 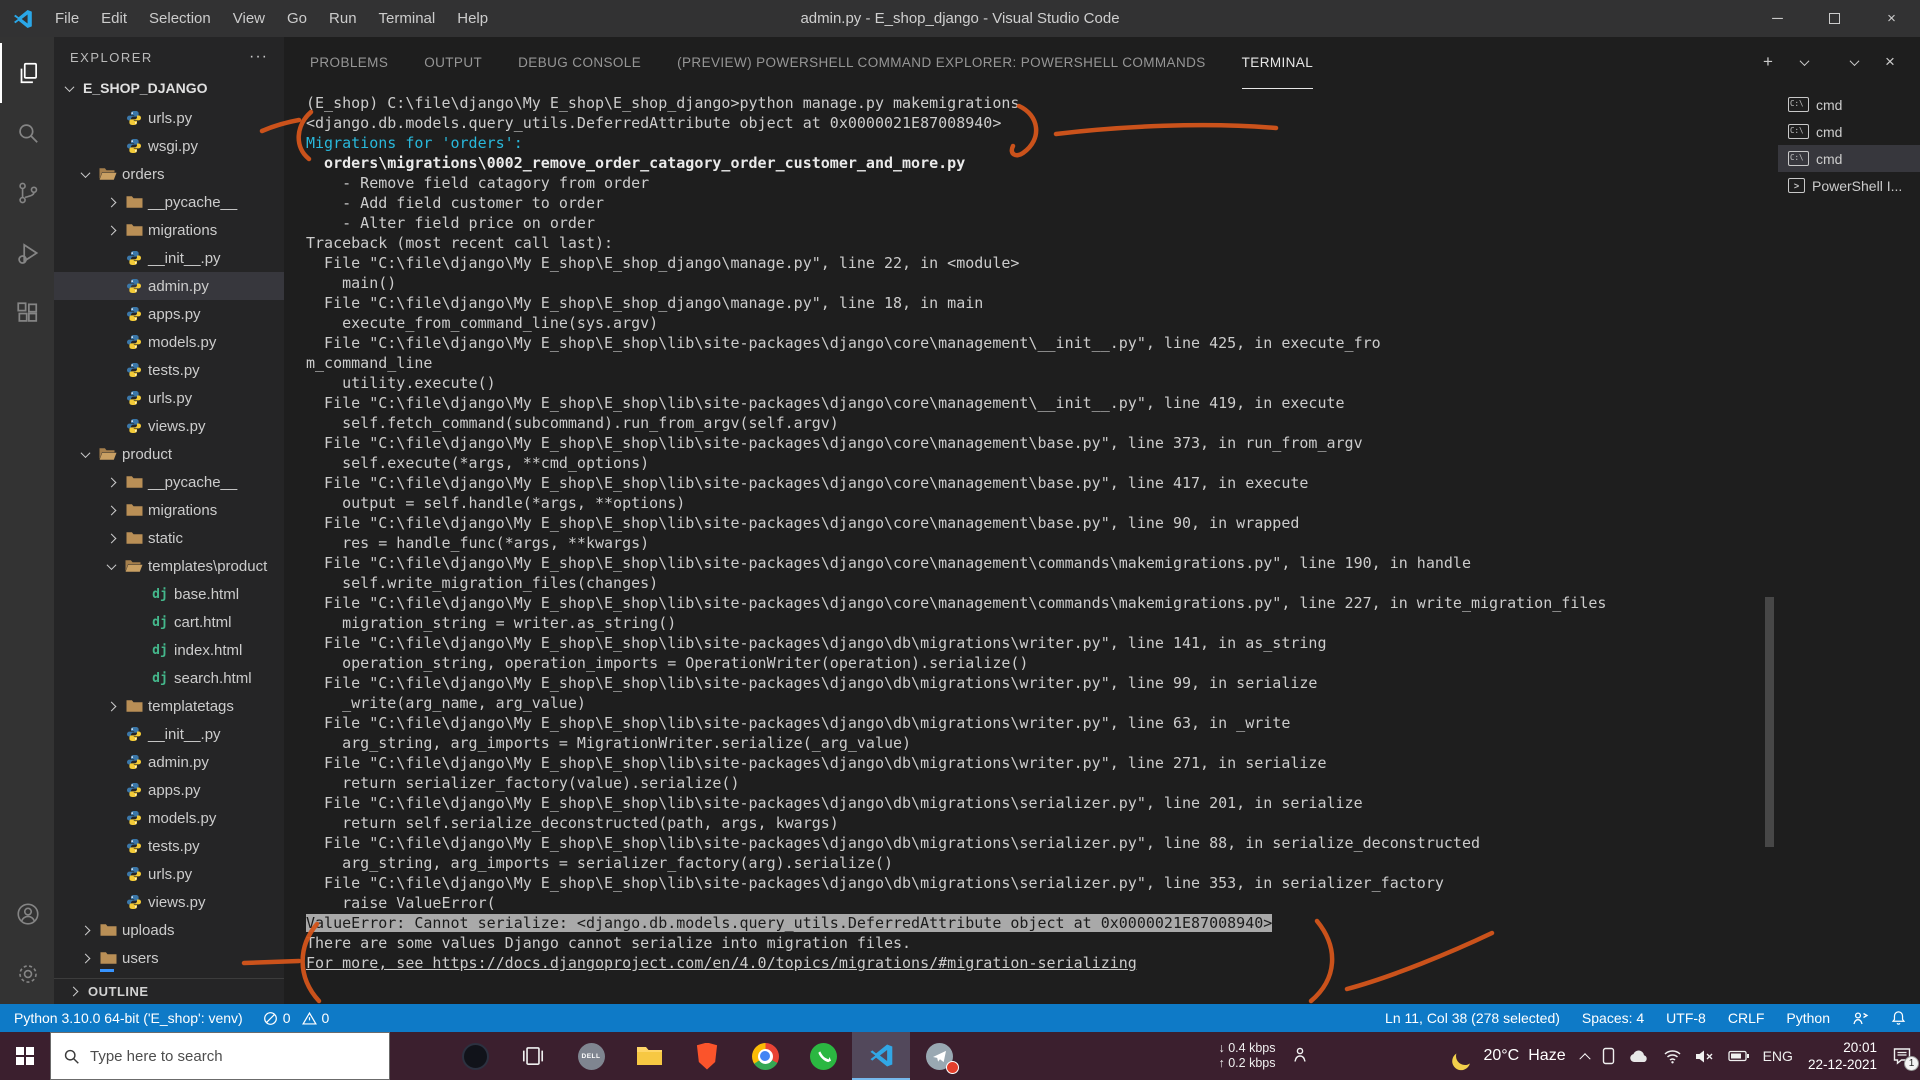 I want to click on minimize-button: ─, so click(x=1777, y=18).